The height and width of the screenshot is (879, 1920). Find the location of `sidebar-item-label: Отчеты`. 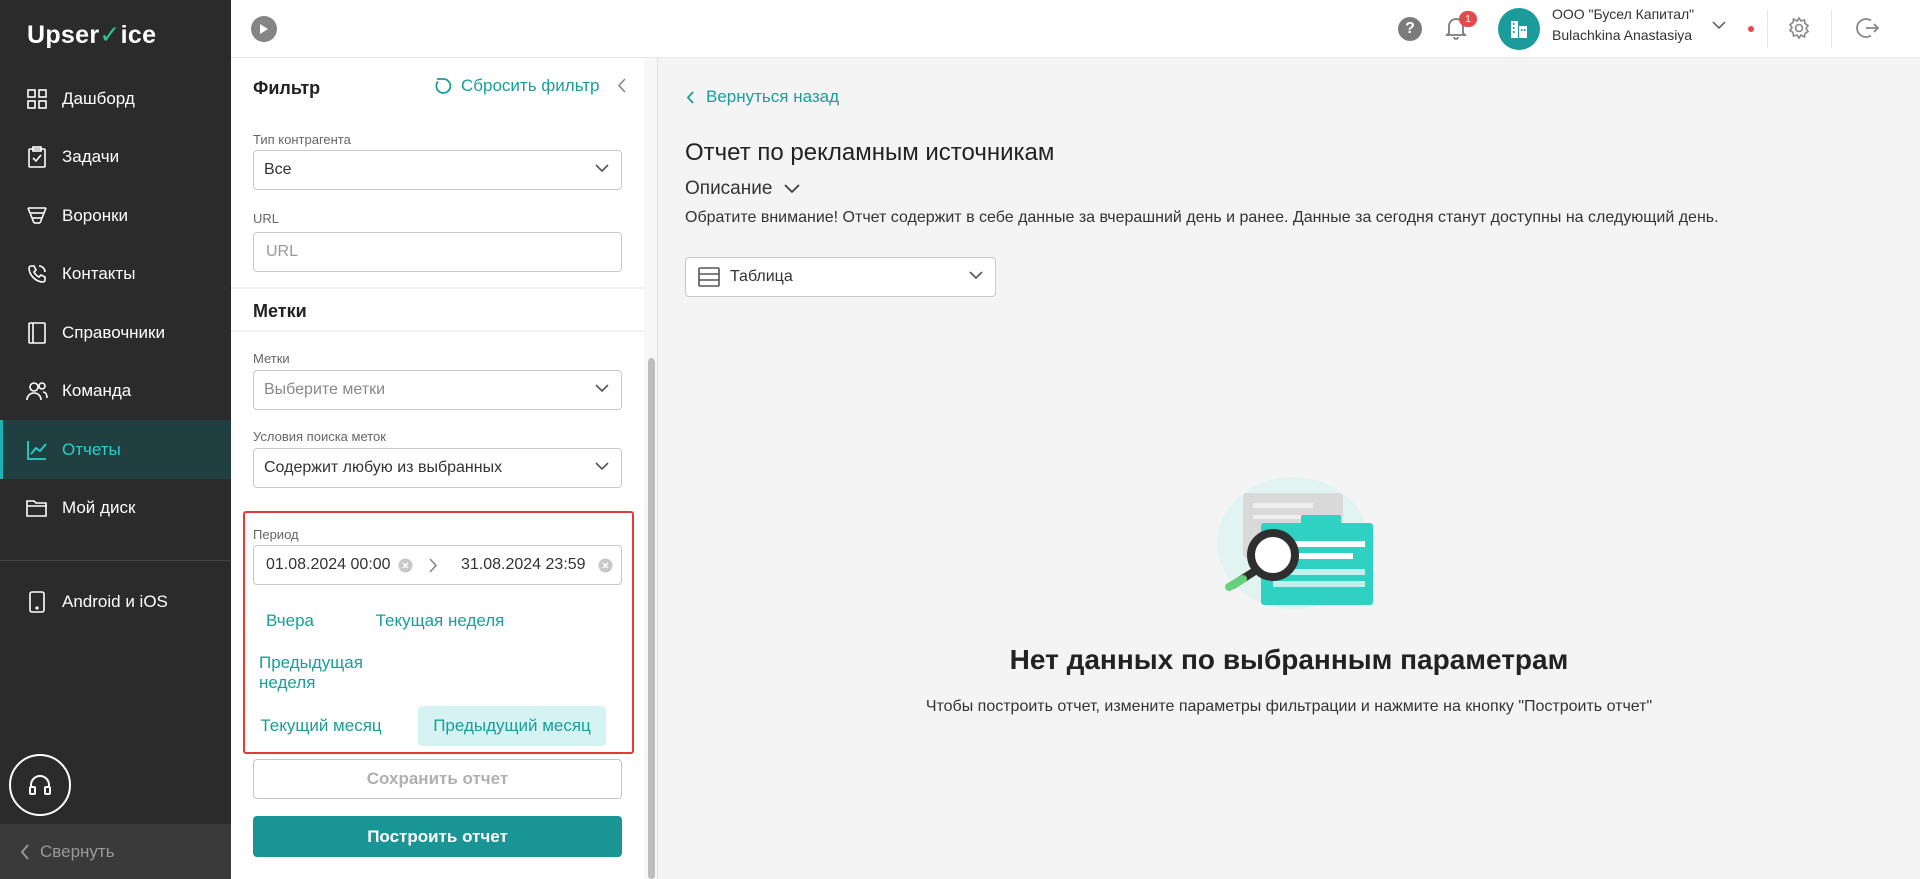

sidebar-item-label: Отчеты is located at coordinates (91, 449).